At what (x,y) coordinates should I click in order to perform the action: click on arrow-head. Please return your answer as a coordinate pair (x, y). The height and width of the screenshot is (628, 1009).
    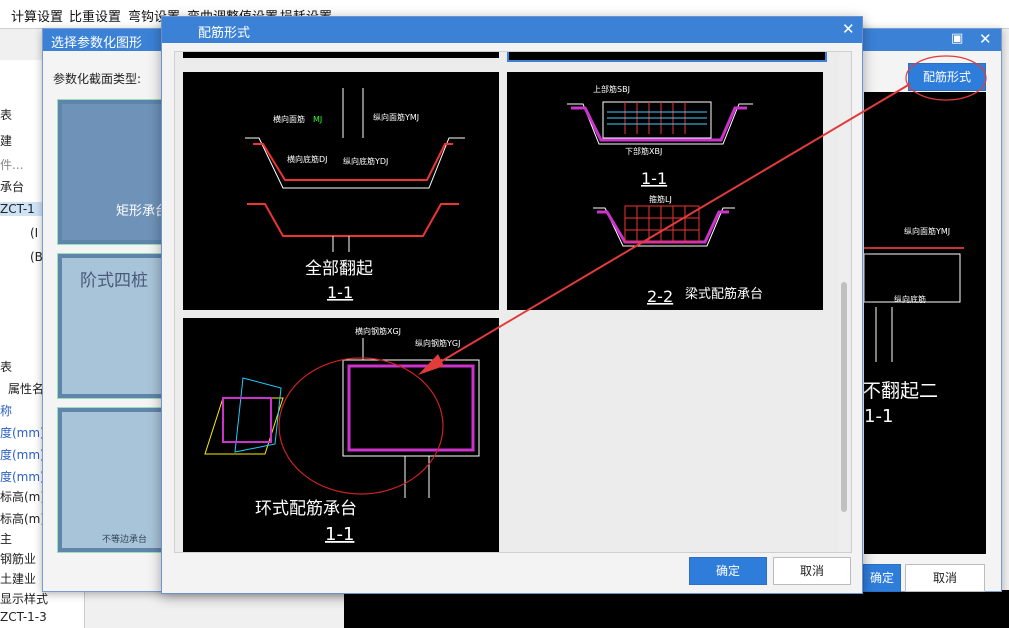
    Looking at the image, I should click on (431, 364).